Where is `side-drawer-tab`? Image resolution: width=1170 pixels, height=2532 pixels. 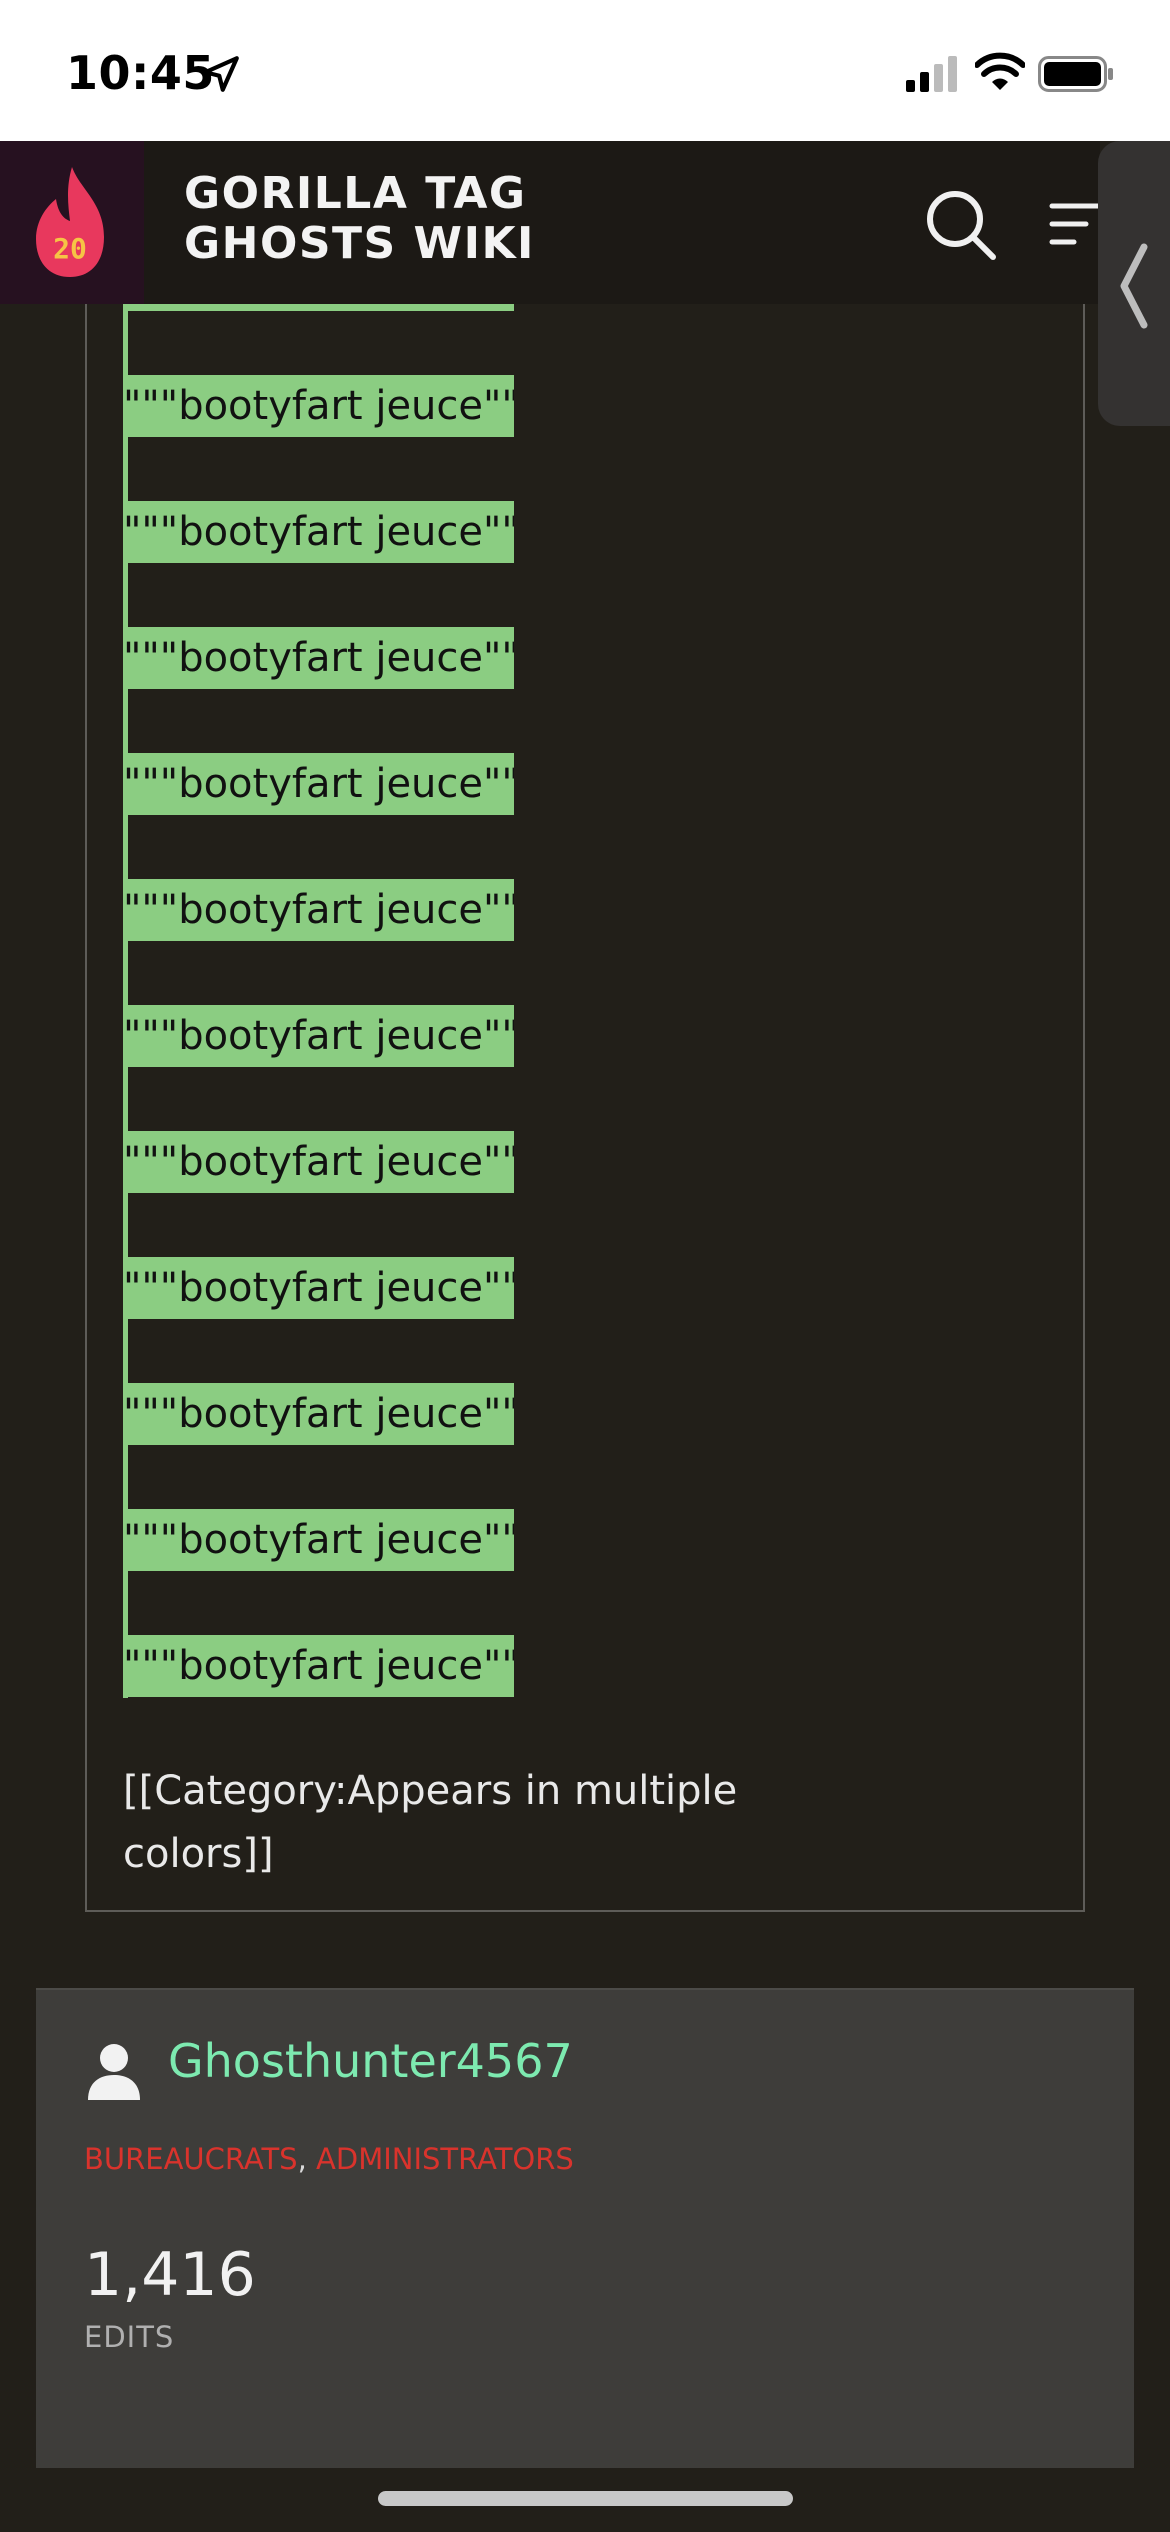 side-drawer-tab is located at coordinates (1134, 283).